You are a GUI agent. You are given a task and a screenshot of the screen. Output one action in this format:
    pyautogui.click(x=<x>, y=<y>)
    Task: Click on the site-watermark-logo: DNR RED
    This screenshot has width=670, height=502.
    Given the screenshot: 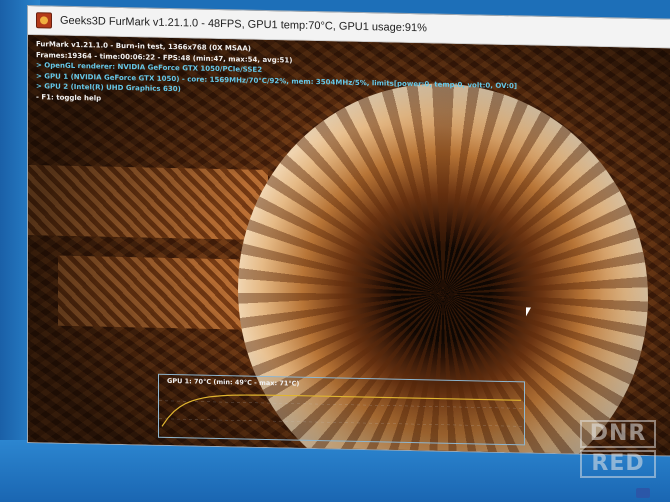 What is the action you would take?
    pyautogui.click(x=618, y=450)
    